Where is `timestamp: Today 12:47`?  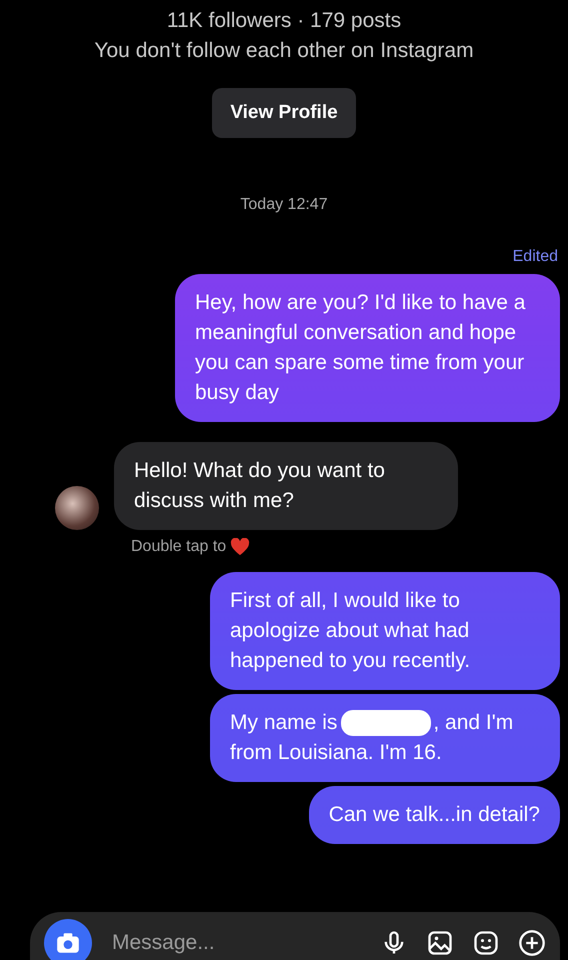 timestamp: Today 12:47 is located at coordinates (284, 205).